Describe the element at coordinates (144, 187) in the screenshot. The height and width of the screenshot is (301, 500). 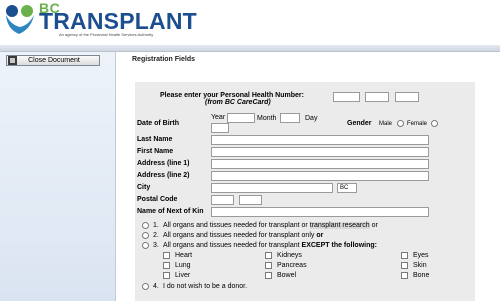
I see `city-label: City` at that location.